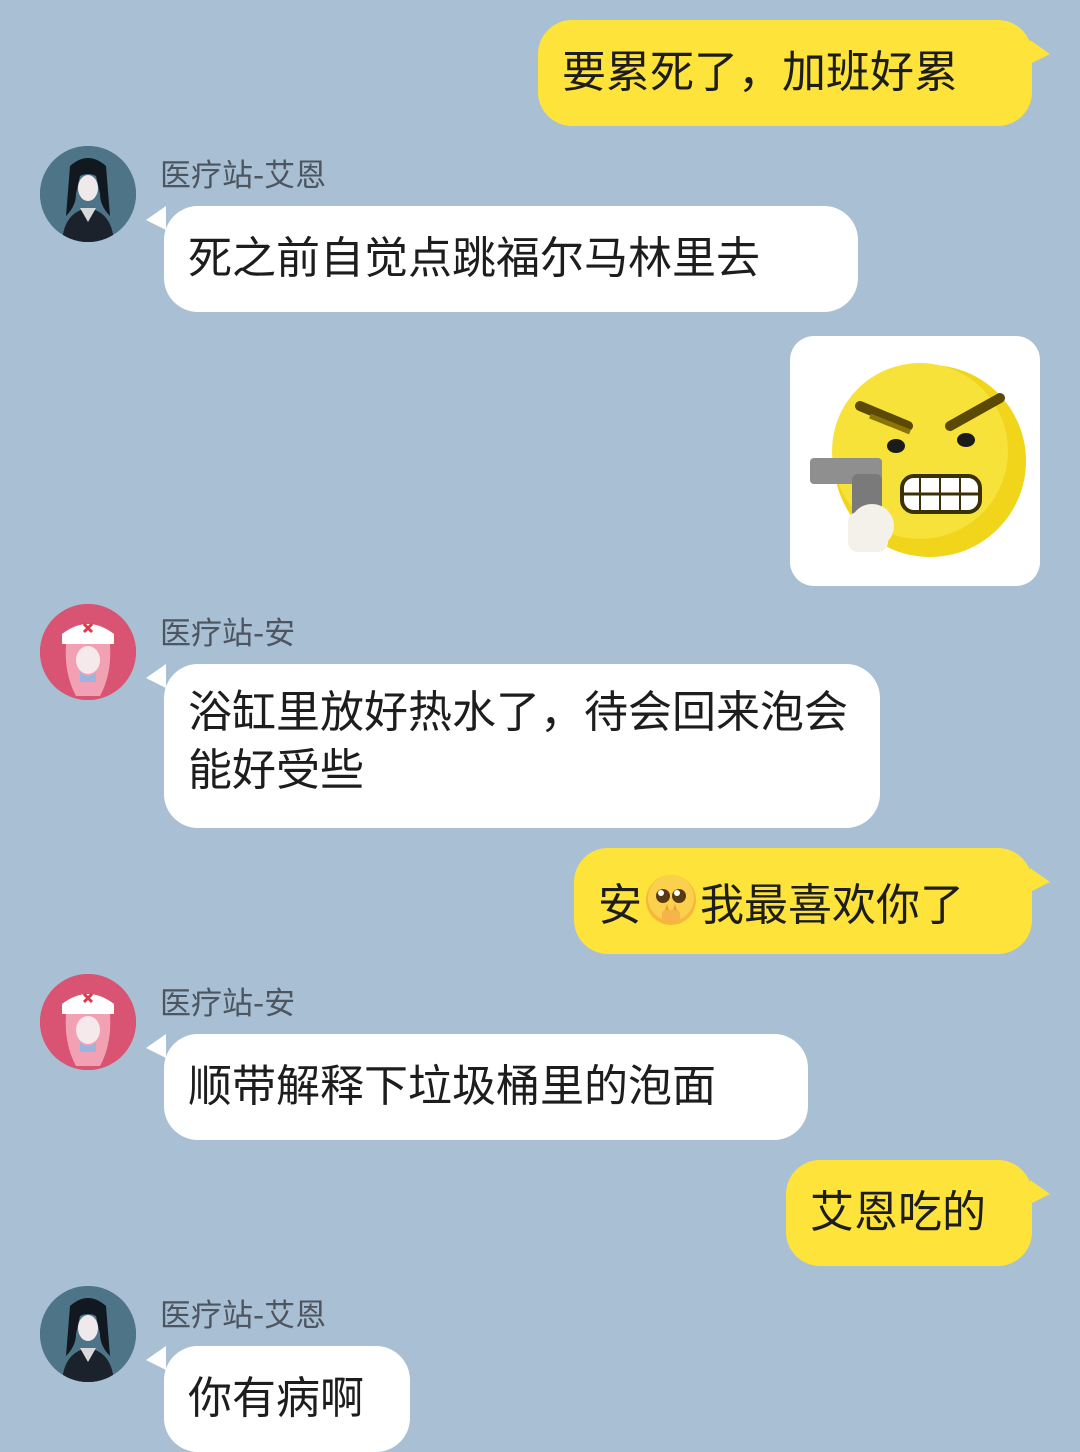 This screenshot has width=1080, height=1452. I want to click on message-text-after: 我最喜欢你了, so click(832, 905).